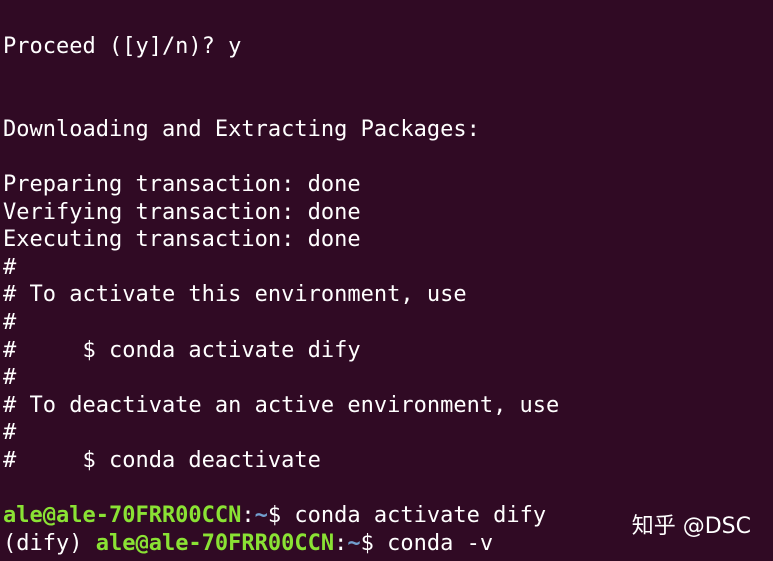  Describe the element at coordinates (182, 240) in the screenshot. I see `output-line: Executing transaction: done` at that location.